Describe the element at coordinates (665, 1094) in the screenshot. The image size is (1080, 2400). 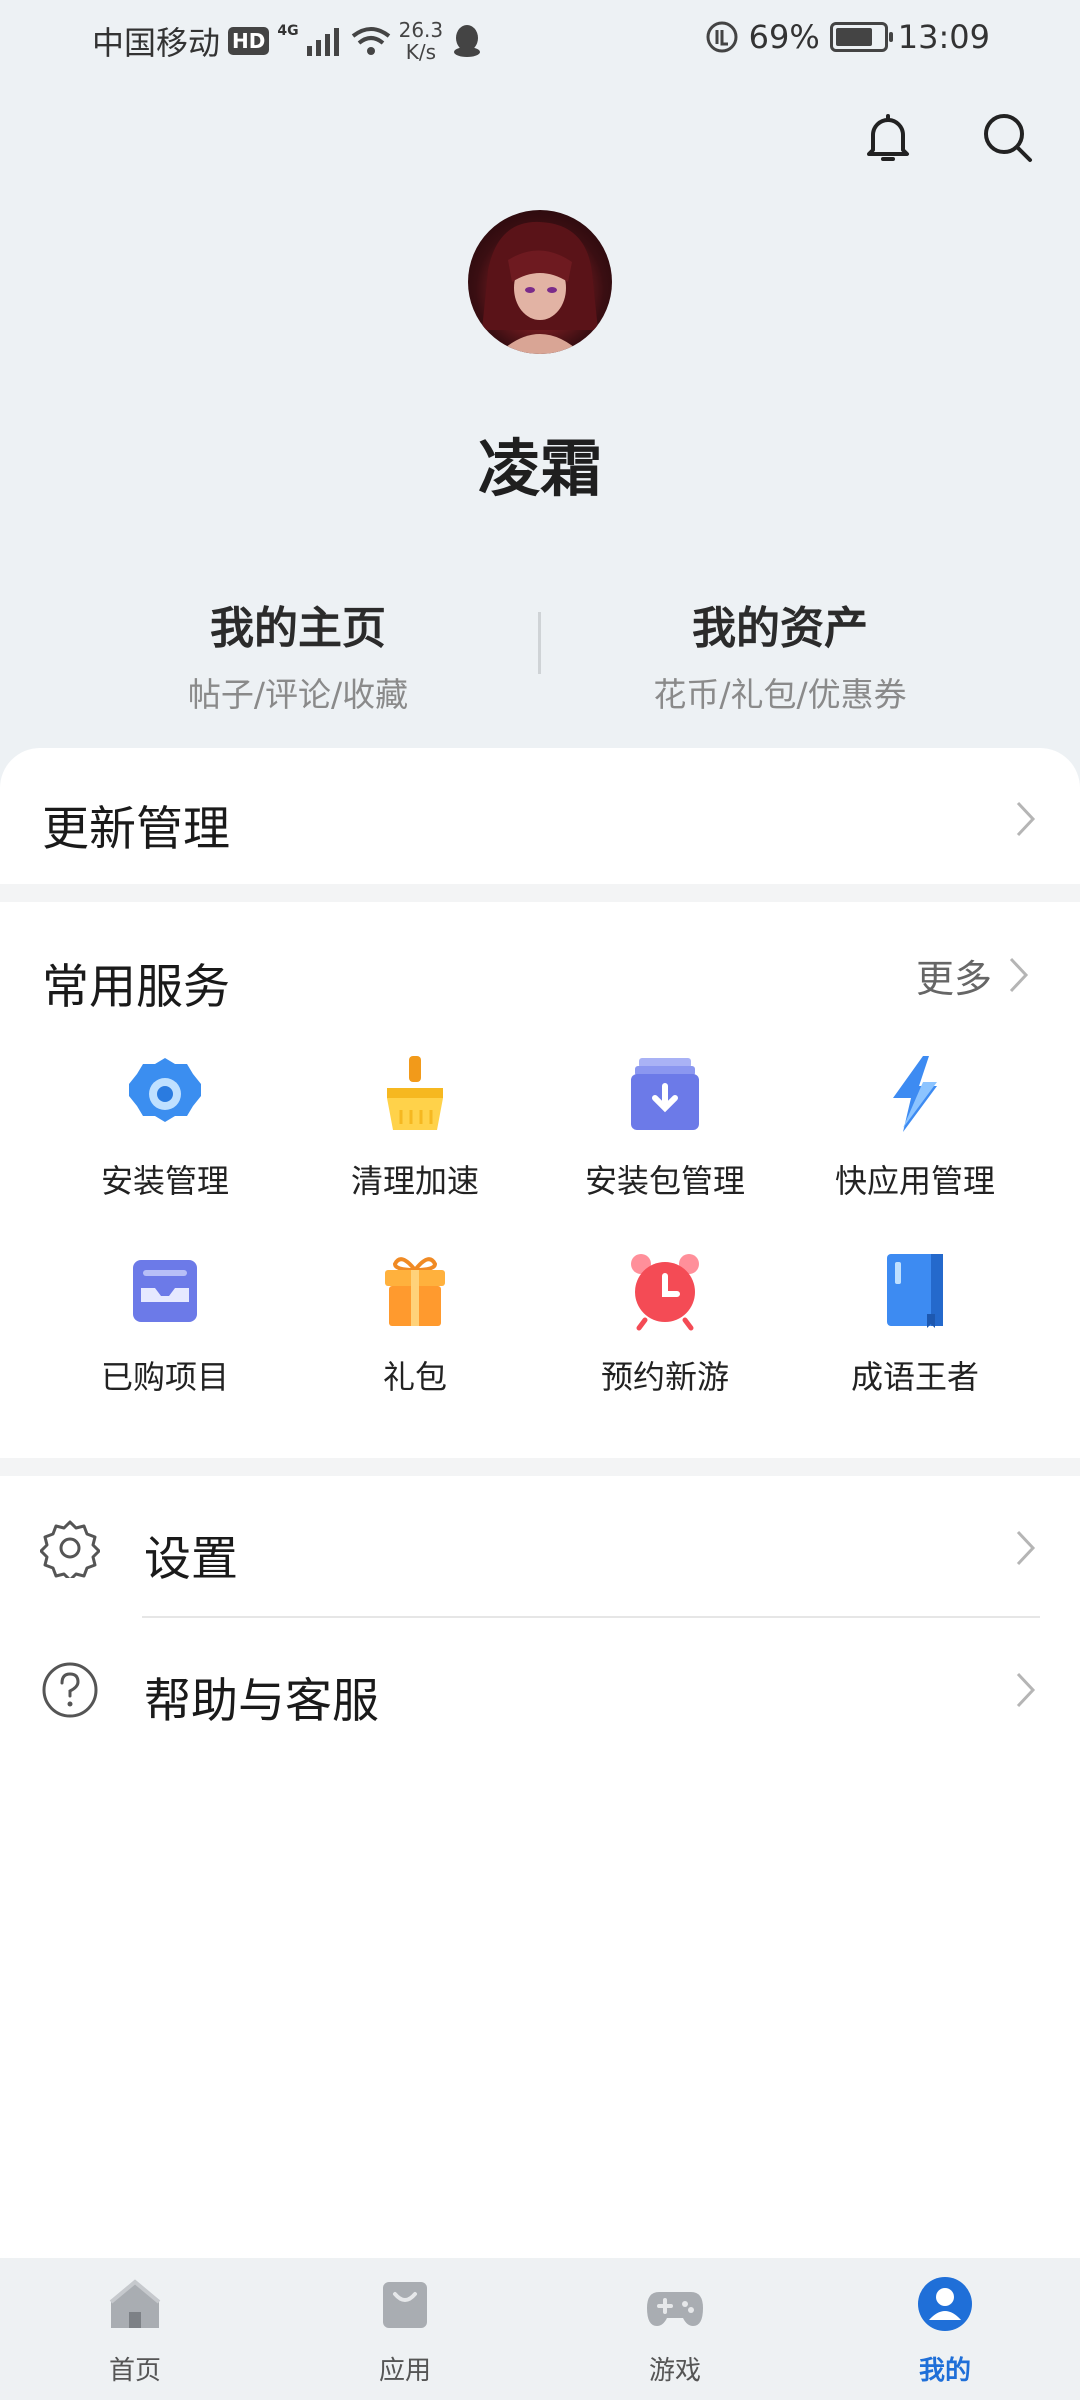
I see `package-download-icon` at that location.